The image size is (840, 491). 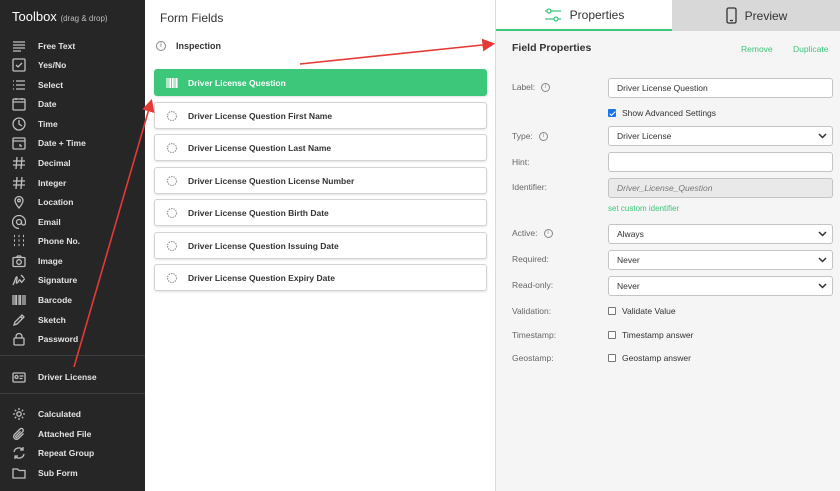 What do you see at coordinates (58, 280) in the screenshot?
I see `toolbox-item-label: Signature` at bounding box center [58, 280].